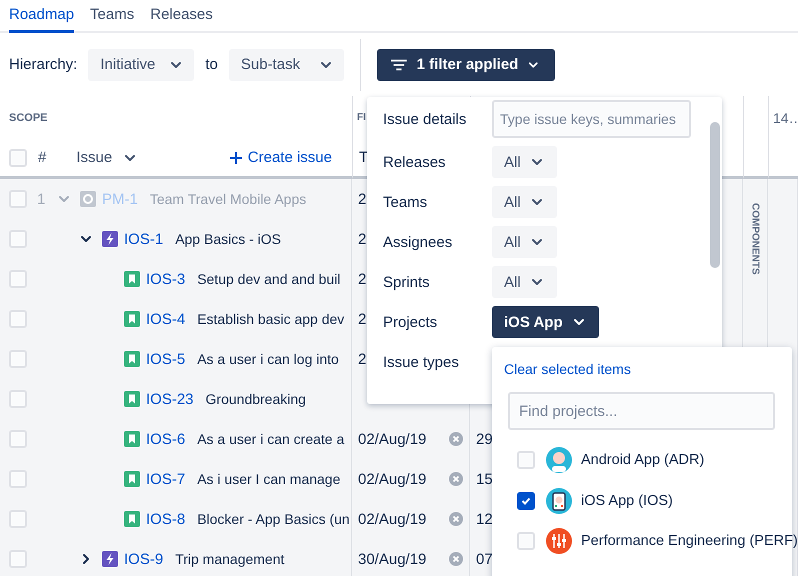  I want to click on issue-summary: Establish basic app dev, so click(270, 319).